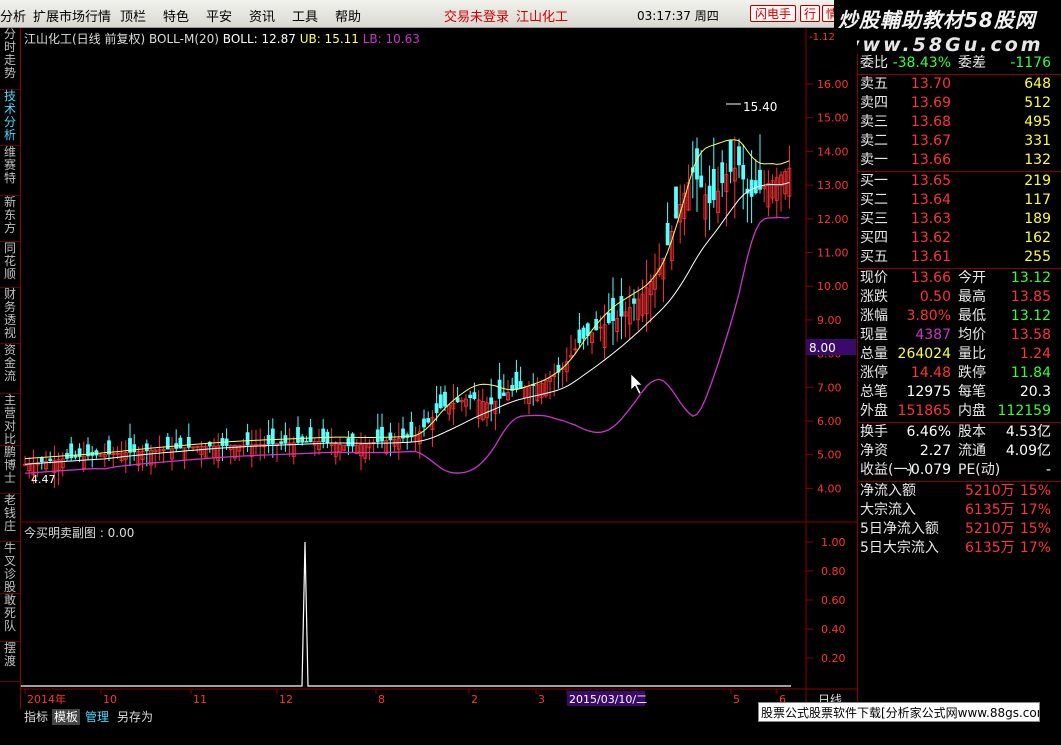 This screenshot has width=1061, height=745. I want to click on sidebar-tab-9: 老钱庄, so click(10, 518).